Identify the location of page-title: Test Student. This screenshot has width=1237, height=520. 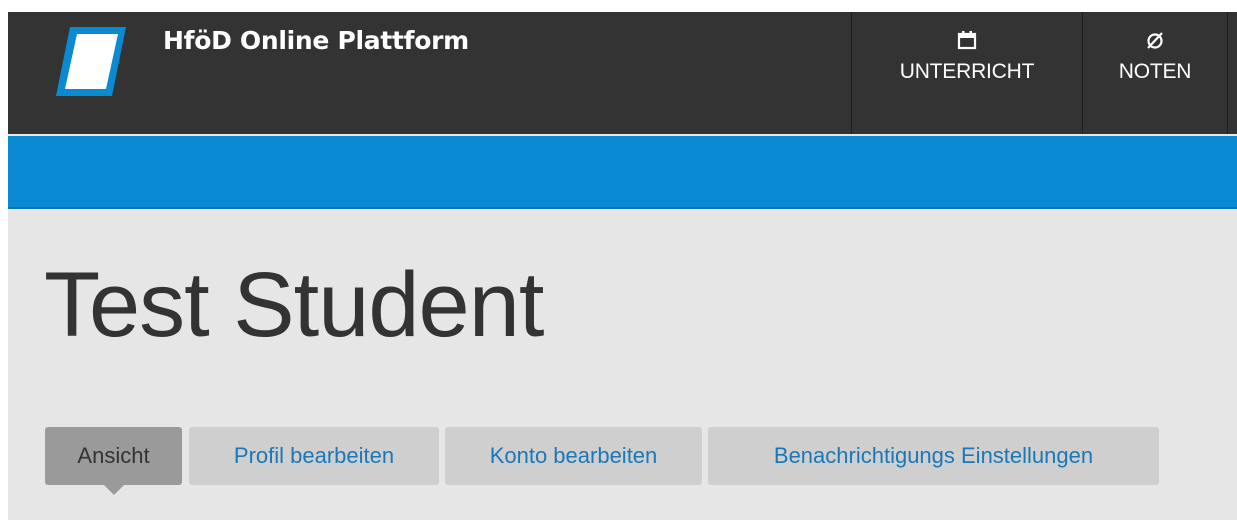
(294, 305).